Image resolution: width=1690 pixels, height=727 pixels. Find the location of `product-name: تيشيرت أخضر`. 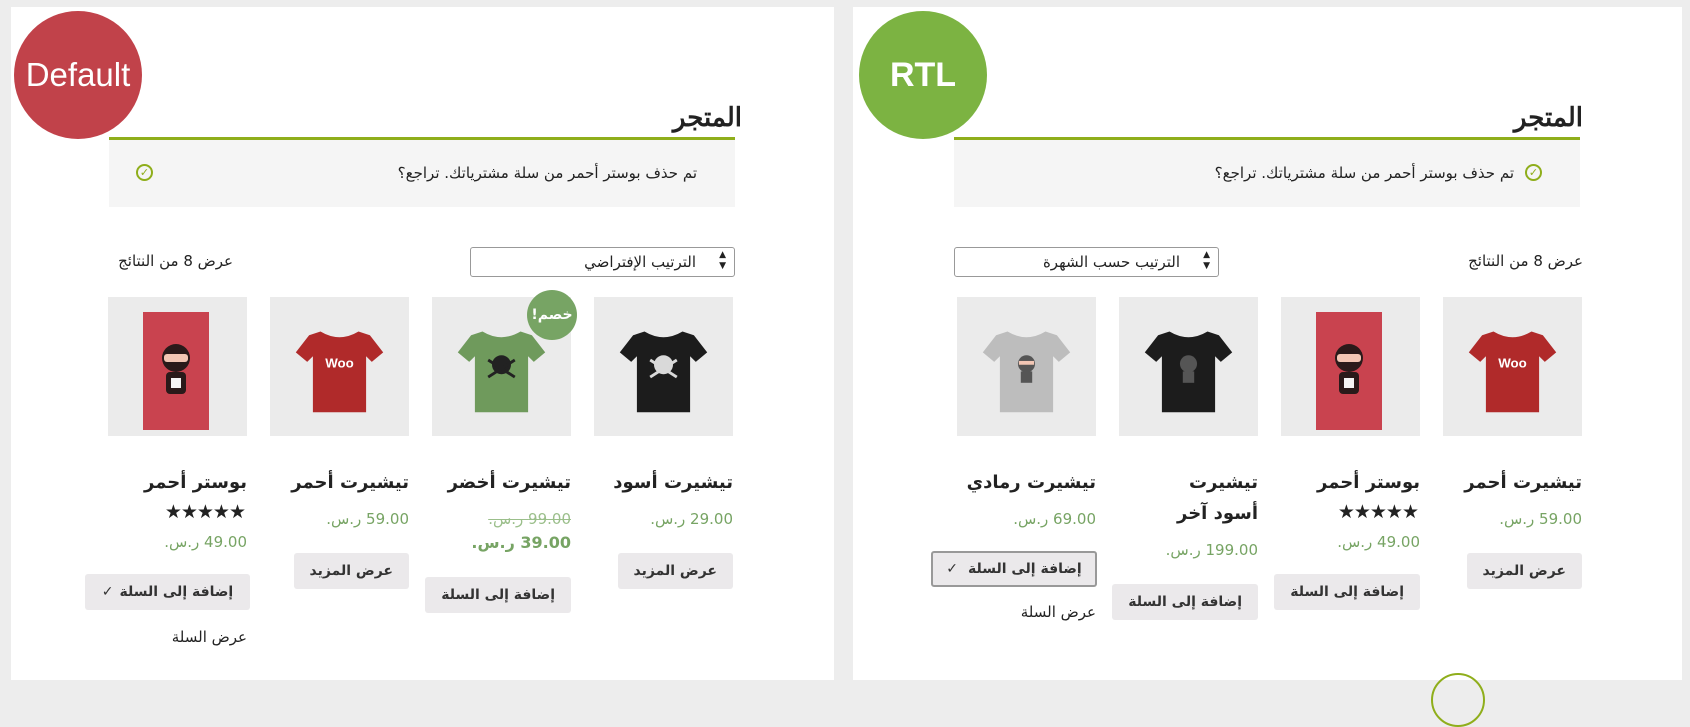

product-name: تيشيرت أخضر is located at coordinates (496, 482).